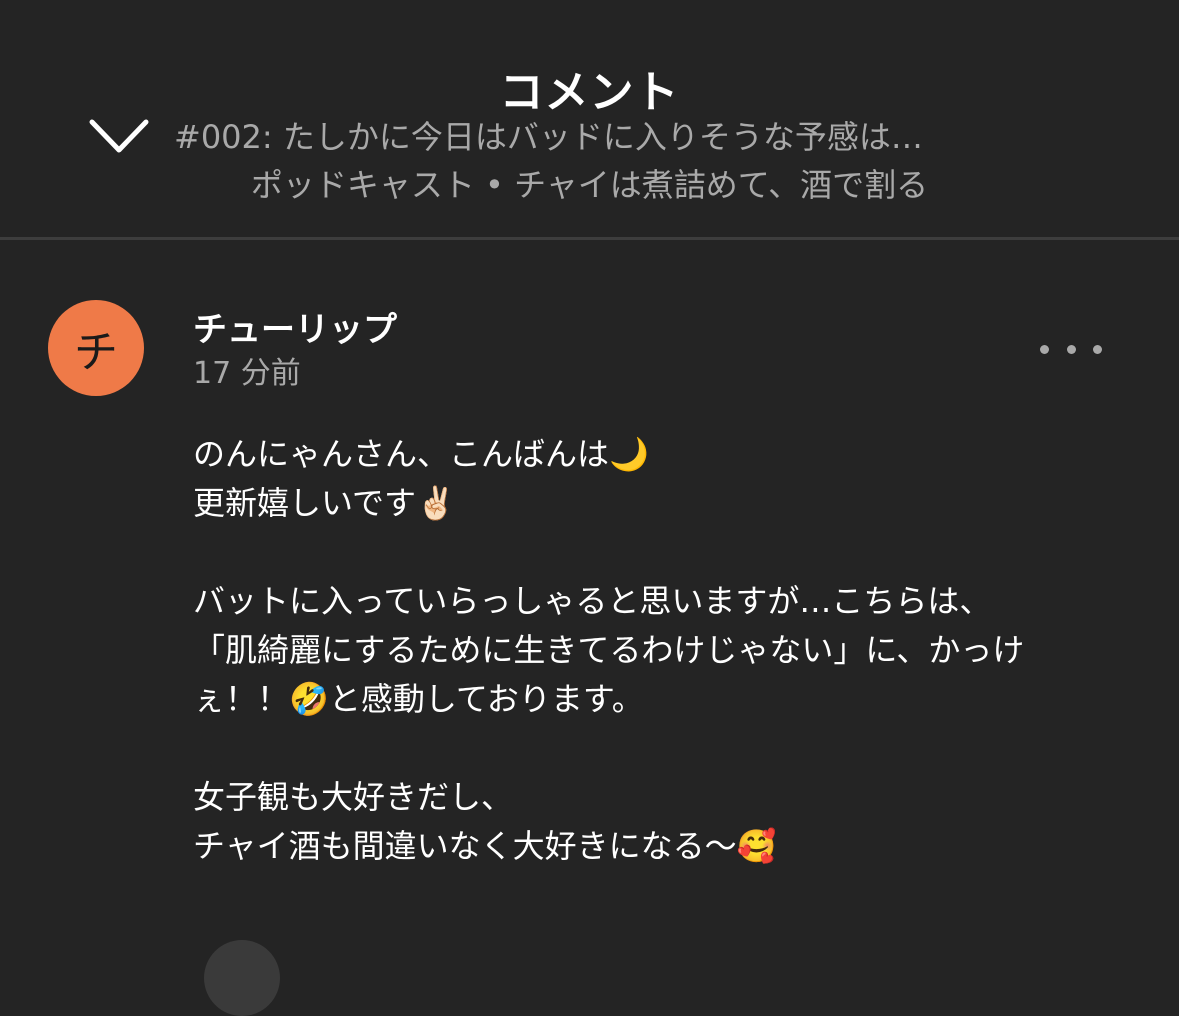 This screenshot has height=1016, width=1179. I want to click on avatar-initial: チ, so click(96, 352).